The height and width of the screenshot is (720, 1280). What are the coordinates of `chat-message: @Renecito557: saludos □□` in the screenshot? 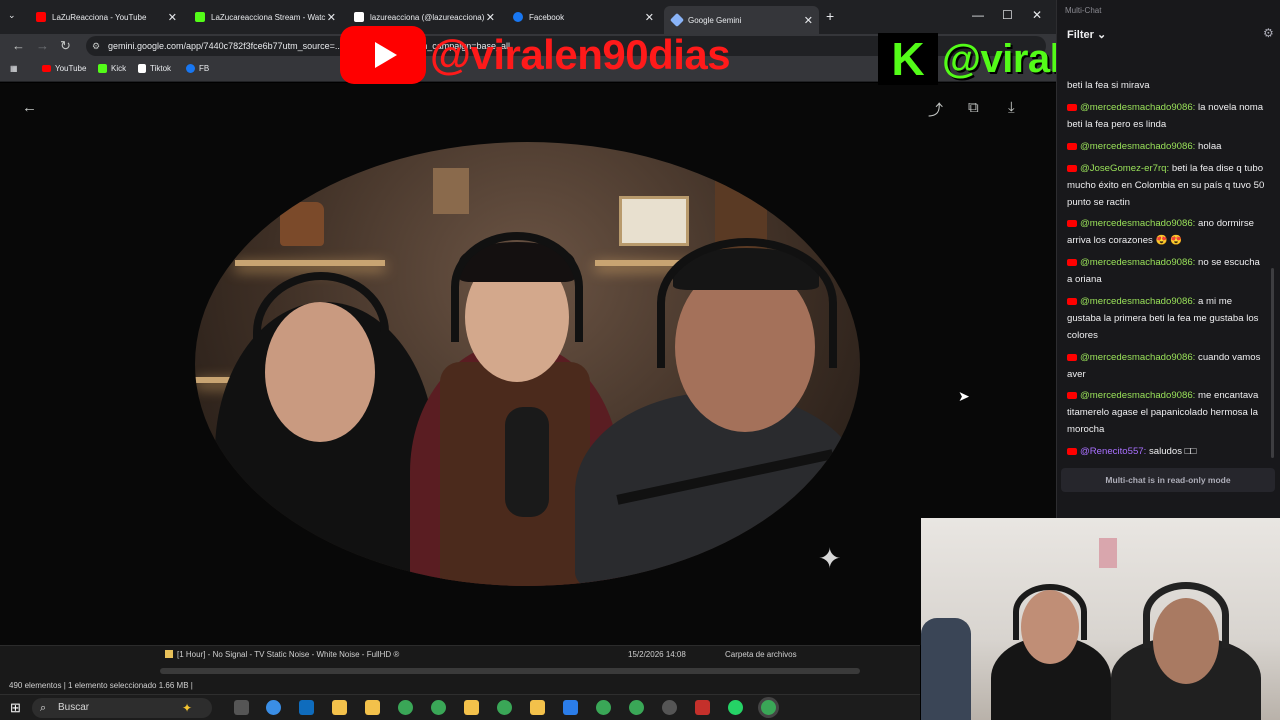 It's located at (1167, 451).